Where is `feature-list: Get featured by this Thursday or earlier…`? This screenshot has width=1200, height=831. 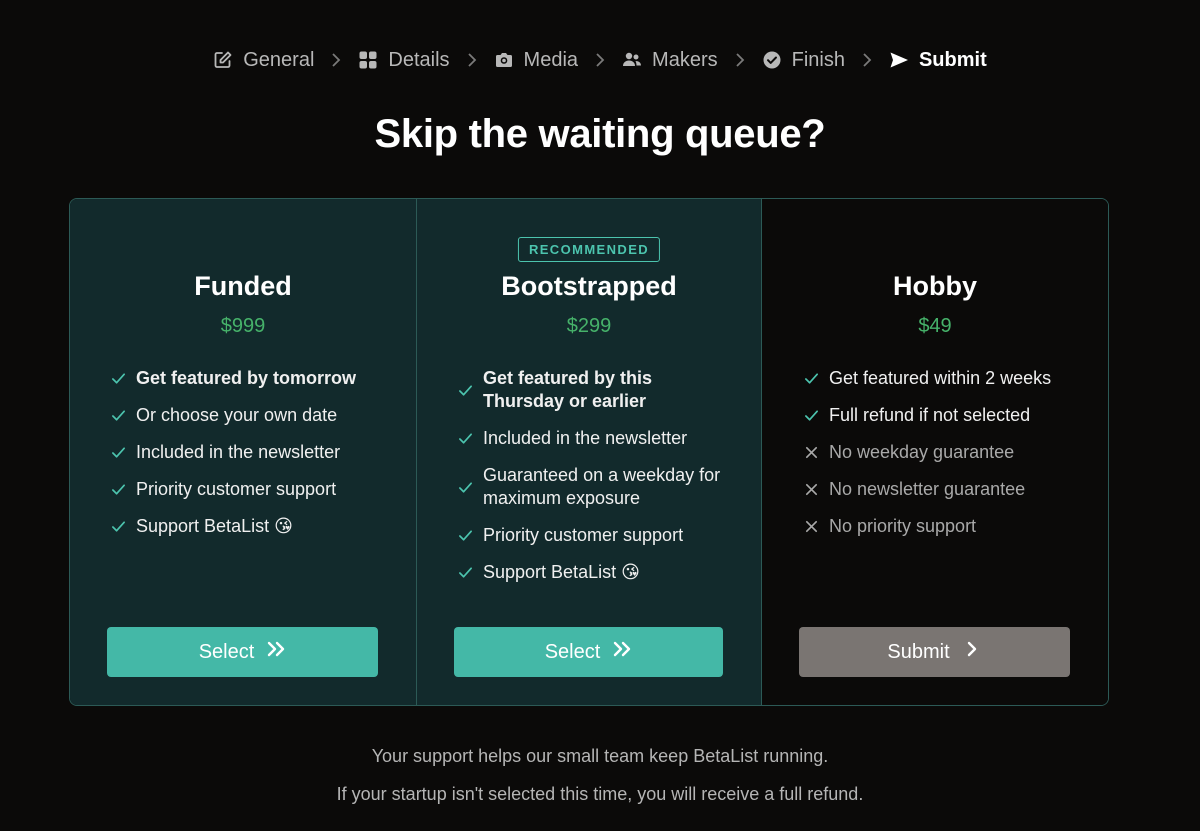
feature-list: Get featured by this Thursday or earlier… is located at coordinates (589, 482).